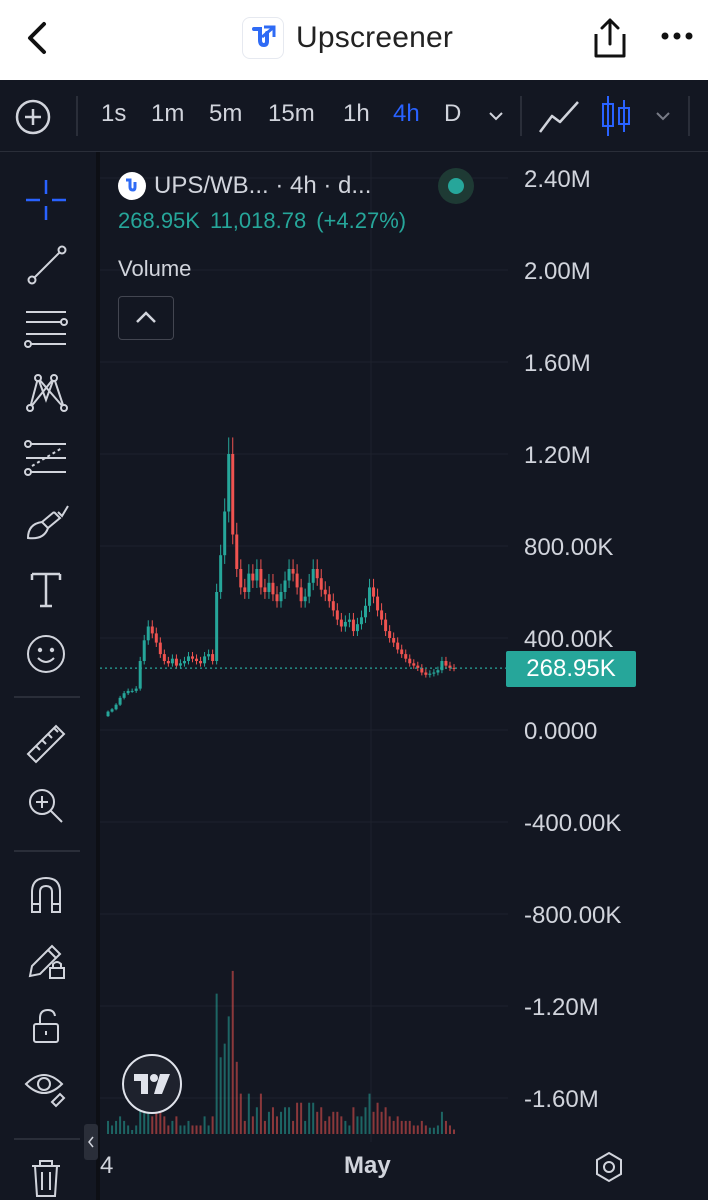  Describe the element at coordinates (154, 269) in the screenshot. I see `indicator-label: Volume` at that location.